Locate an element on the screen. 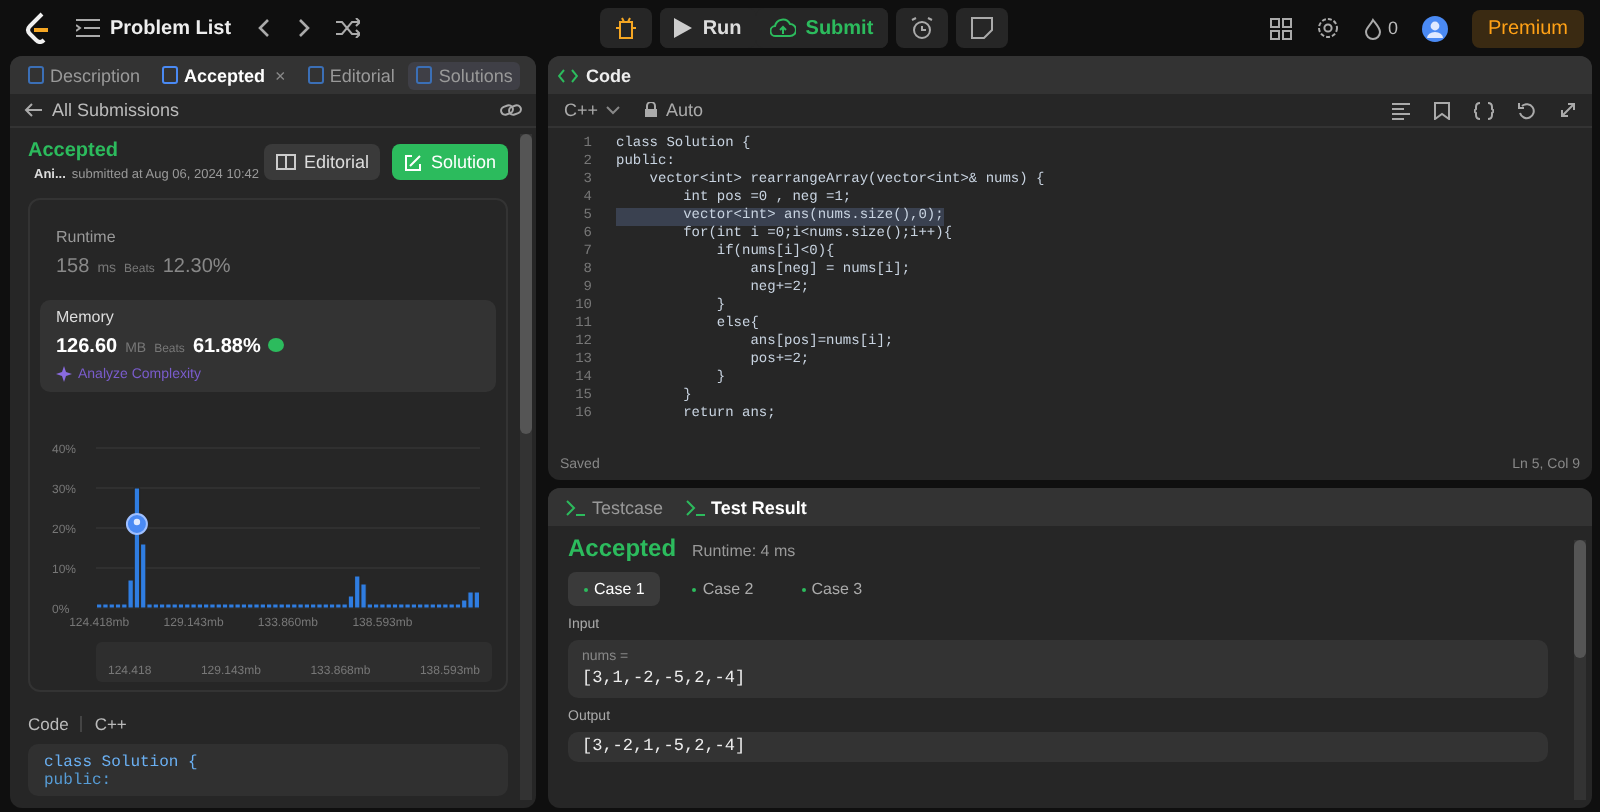 This screenshot has width=1600, height=812. undo-icon is located at coordinates (1527, 110).